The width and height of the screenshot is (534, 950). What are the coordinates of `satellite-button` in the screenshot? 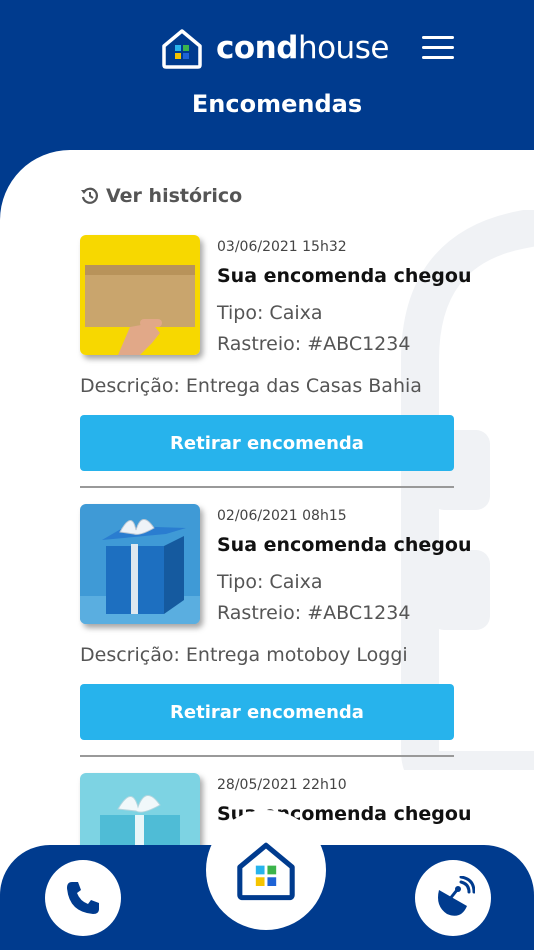 It's located at (453, 898).